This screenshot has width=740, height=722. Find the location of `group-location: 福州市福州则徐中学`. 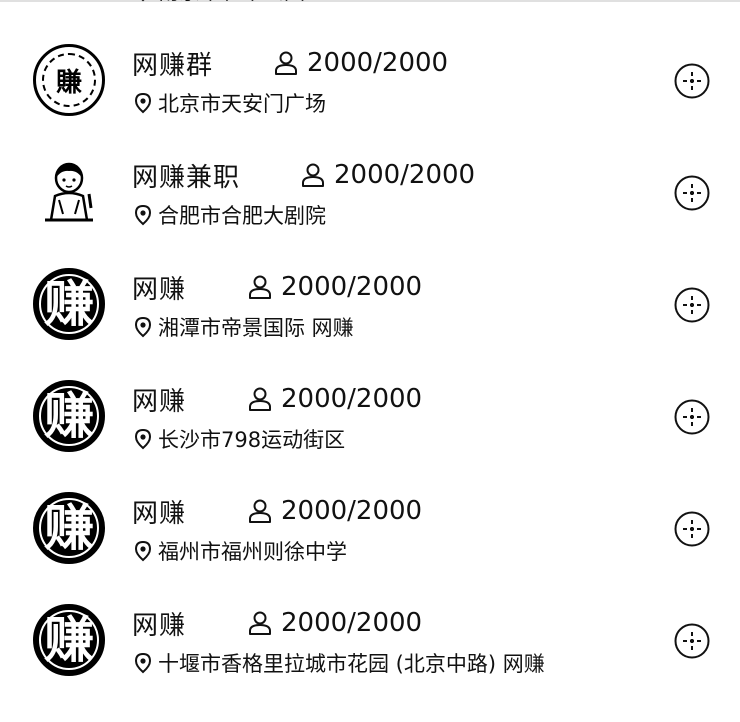

group-location: 福州市福州则徐中学 is located at coordinates (252, 552).